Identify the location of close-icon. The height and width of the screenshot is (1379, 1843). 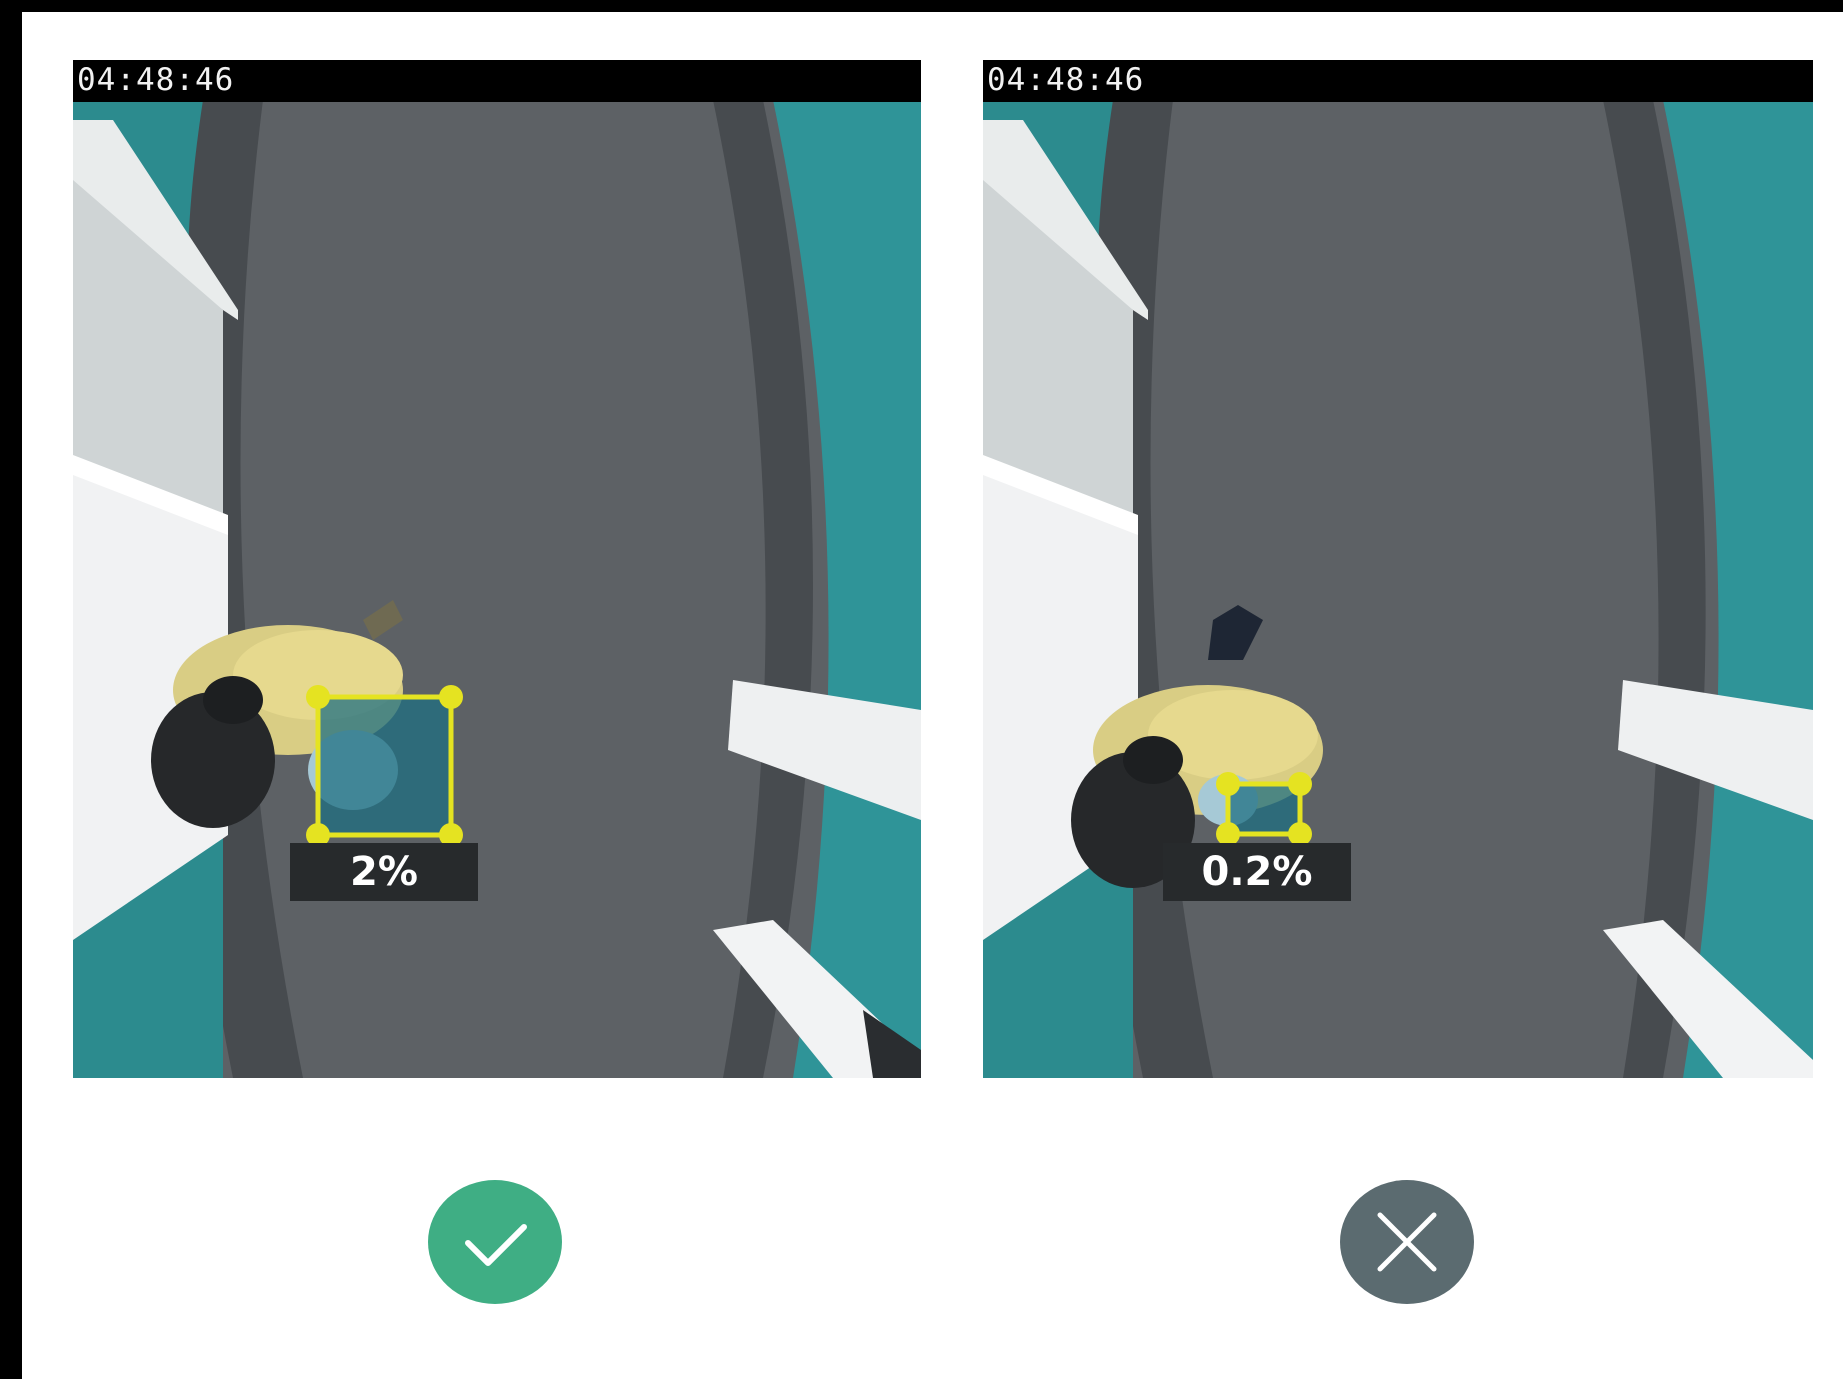
(1407, 1242).